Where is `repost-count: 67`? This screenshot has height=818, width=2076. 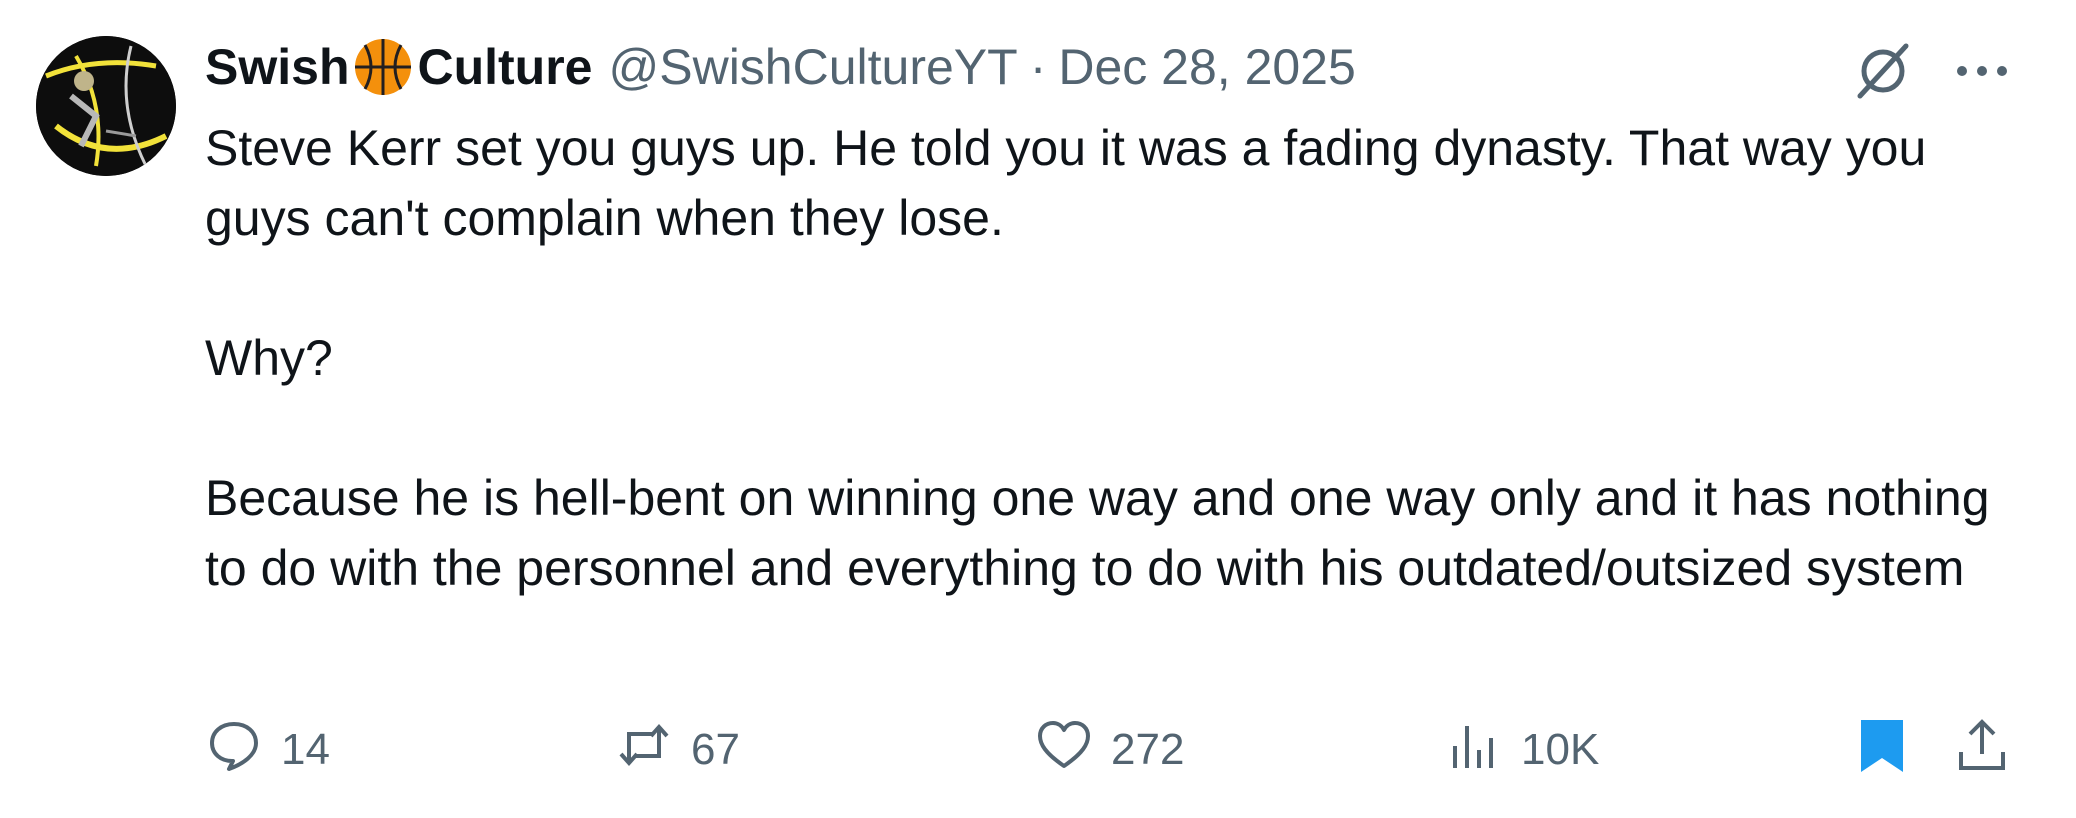 repost-count: 67 is located at coordinates (715, 749).